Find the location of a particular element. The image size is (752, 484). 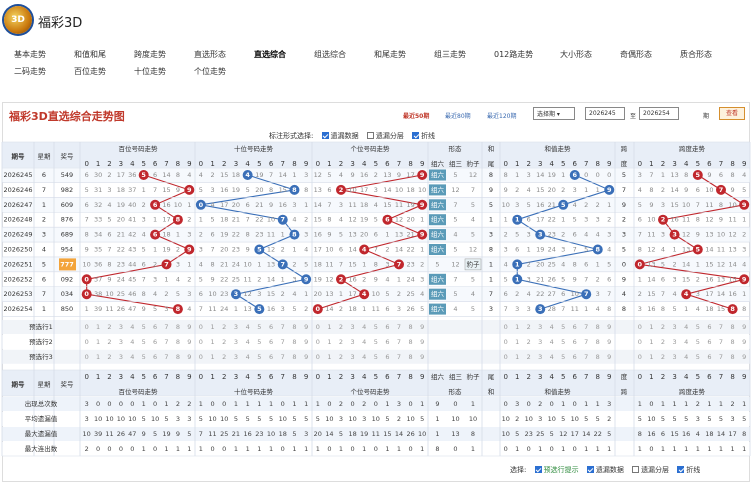

nav-item-14: 十位走势 is located at coordinates (150, 71).